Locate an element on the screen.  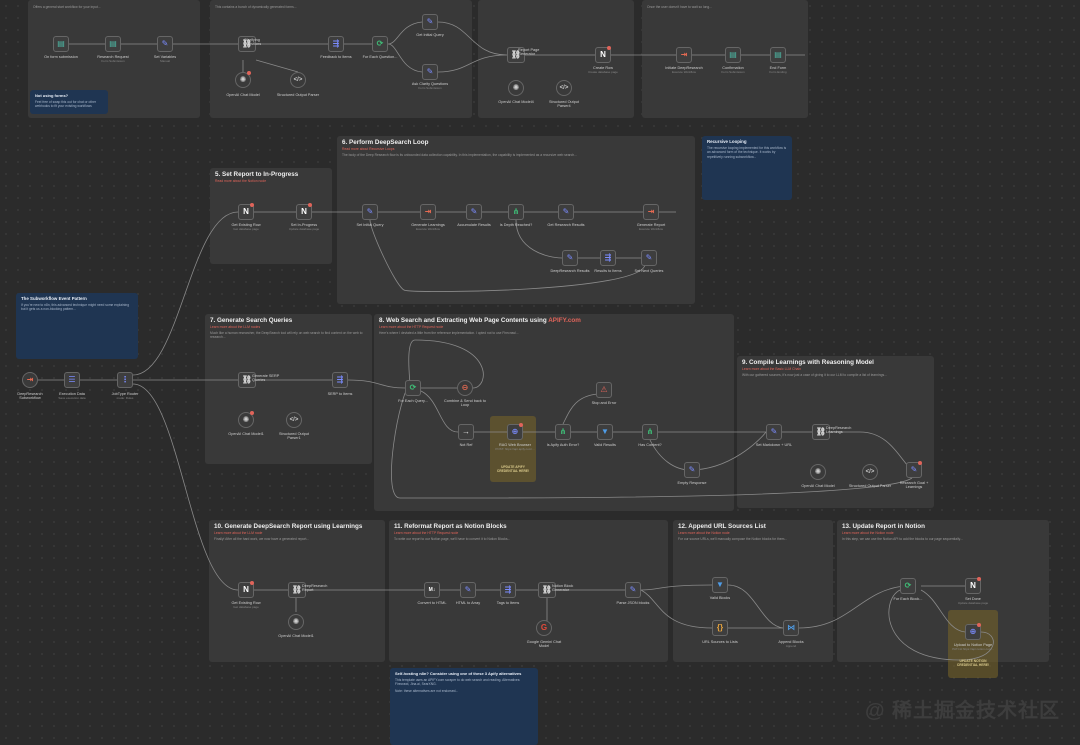
generate-report-node: ⇥ is located at coordinates (651, 212).